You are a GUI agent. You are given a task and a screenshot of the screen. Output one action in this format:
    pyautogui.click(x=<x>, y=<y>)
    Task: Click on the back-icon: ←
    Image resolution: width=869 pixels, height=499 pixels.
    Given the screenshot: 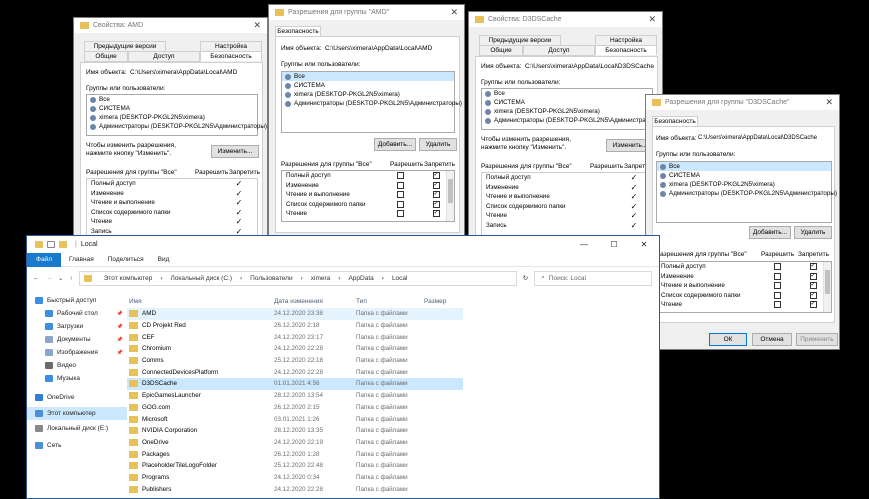 What is the action you would take?
    pyautogui.click(x=36, y=278)
    